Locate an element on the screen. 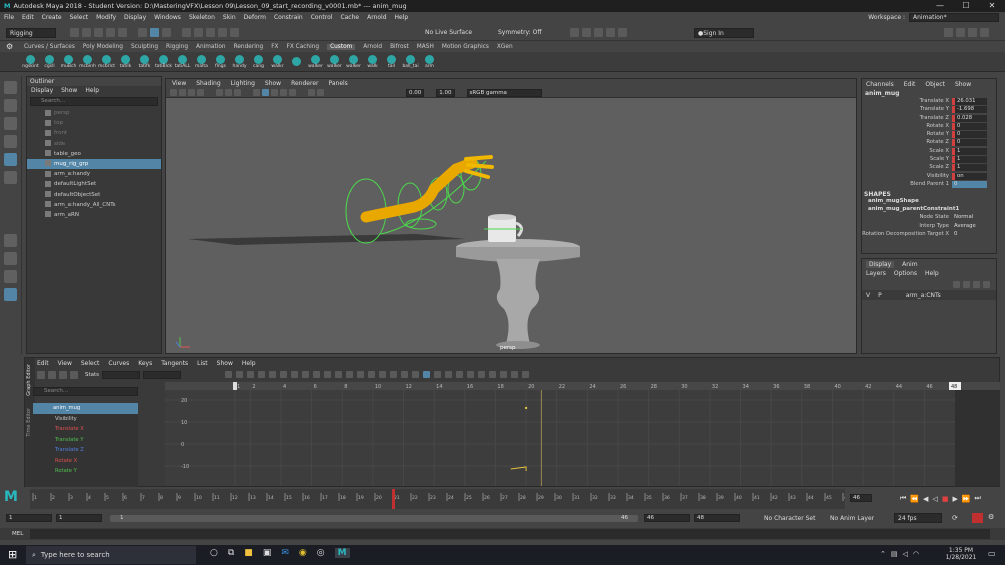 The image size is (1005, 565). shelf-button: ball_tai is located at coordinates (410, 61).